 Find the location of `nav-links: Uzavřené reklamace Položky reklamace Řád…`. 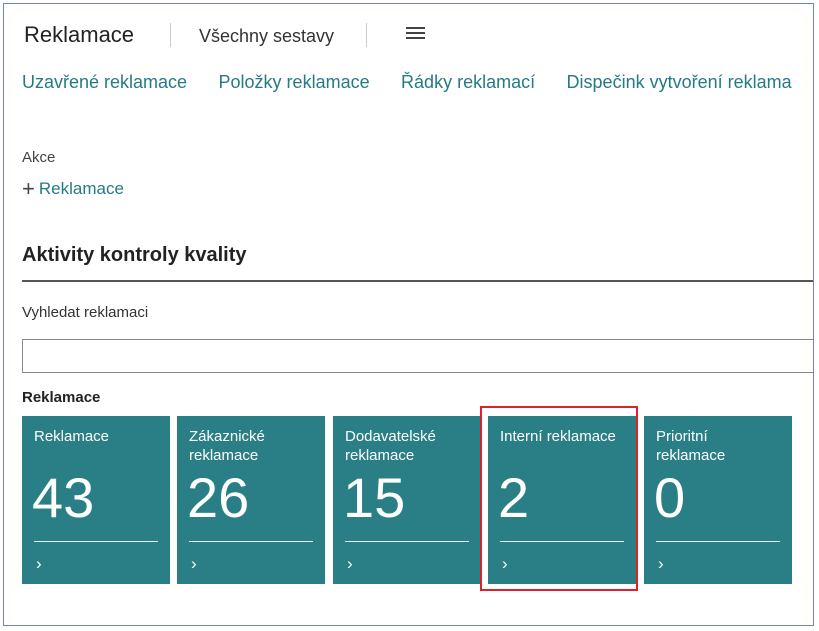

nav-links: Uzavřené reklamace Položky reklamace Řád… is located at coordinates (417, 82).